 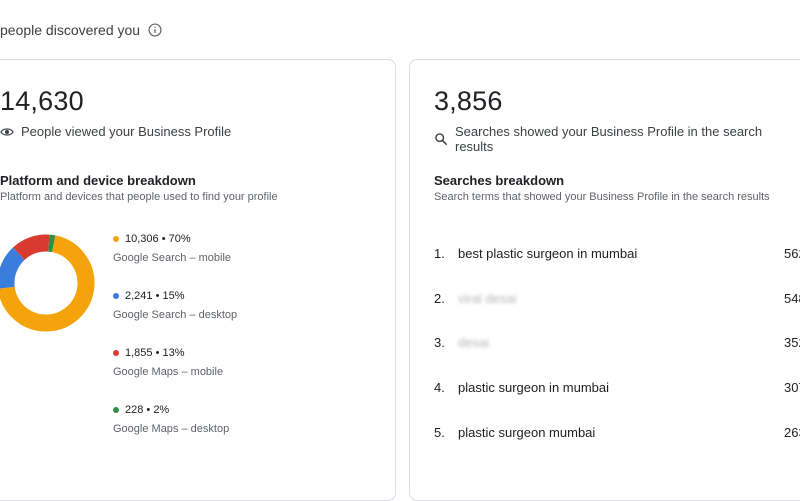 I want to click on search-count: 307, so click(x=792, y=387).